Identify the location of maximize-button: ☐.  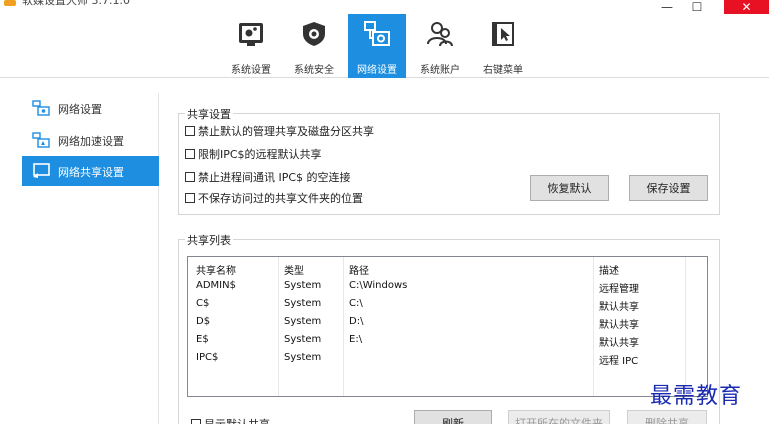
(697, 7).